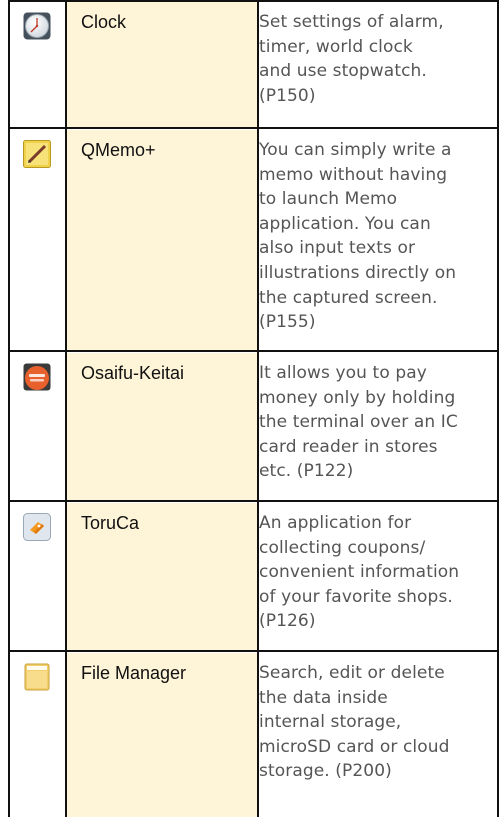 Image resolution: width=499 pixels, height=817 pixels. I want to click on description-line: the terminal over an IC, so click(358, 422).